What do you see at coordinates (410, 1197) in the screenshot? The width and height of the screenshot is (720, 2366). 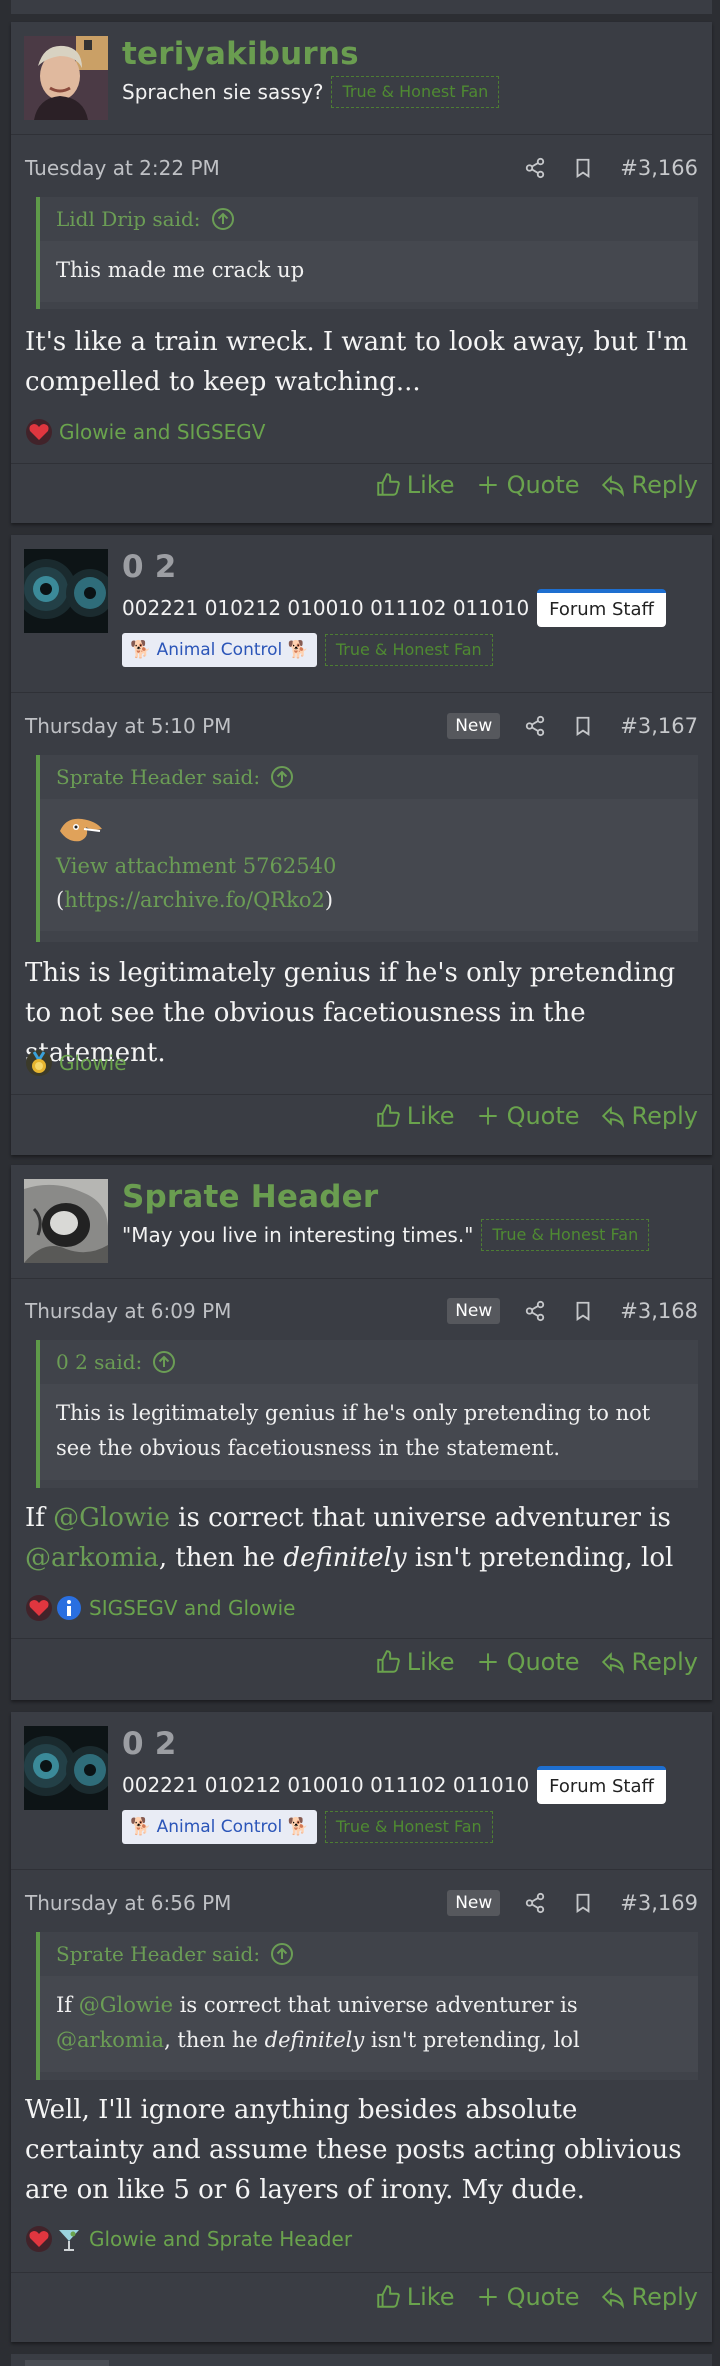 I see `username: Sprate Header` at bounding box center [410, 1197].